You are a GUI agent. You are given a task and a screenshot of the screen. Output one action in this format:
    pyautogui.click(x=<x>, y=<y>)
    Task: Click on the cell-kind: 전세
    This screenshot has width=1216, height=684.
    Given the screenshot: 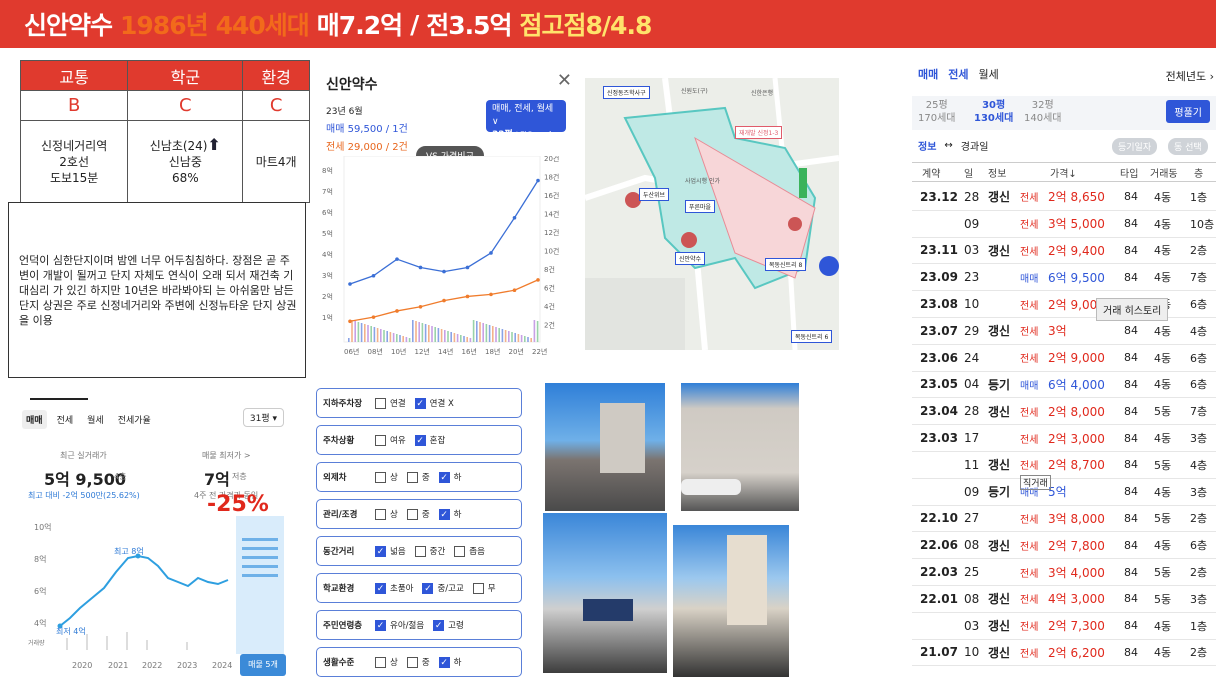 What is the action you would take?
    pyautogui.click(x=1029, y=601)
    